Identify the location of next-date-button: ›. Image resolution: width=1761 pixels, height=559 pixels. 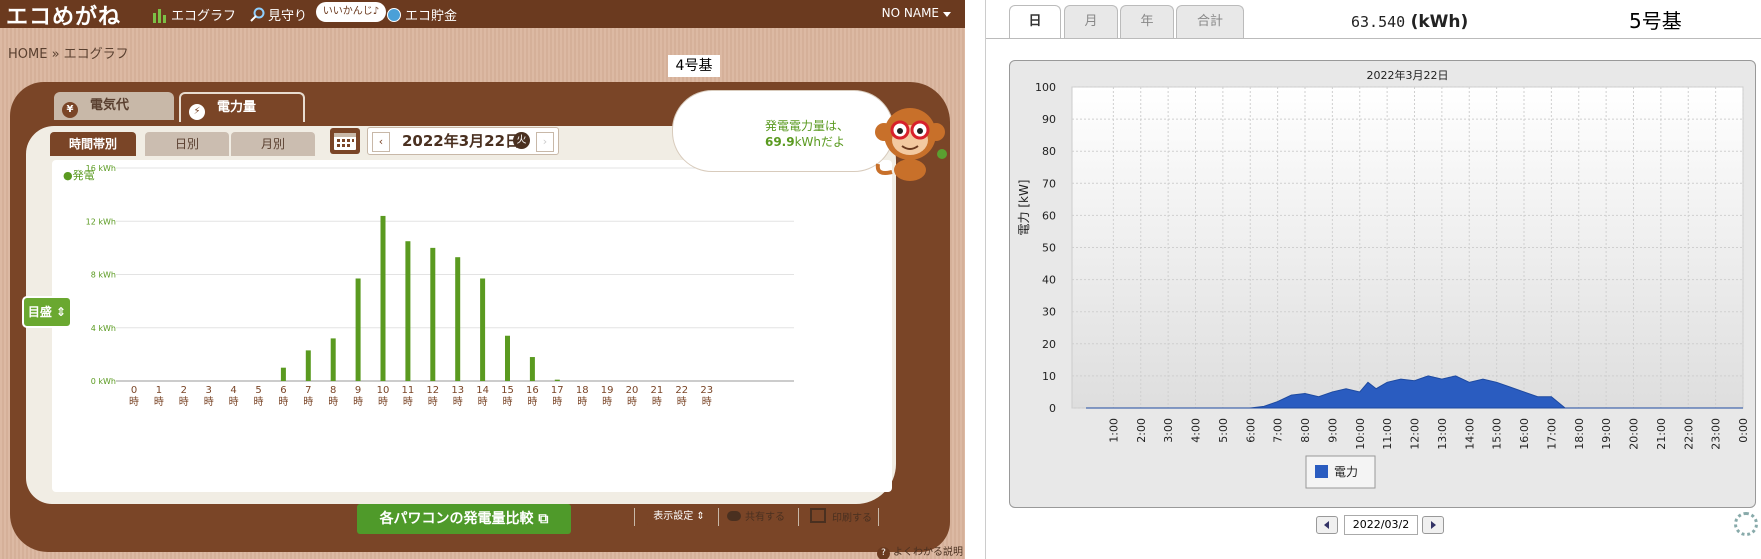
(545, 142).